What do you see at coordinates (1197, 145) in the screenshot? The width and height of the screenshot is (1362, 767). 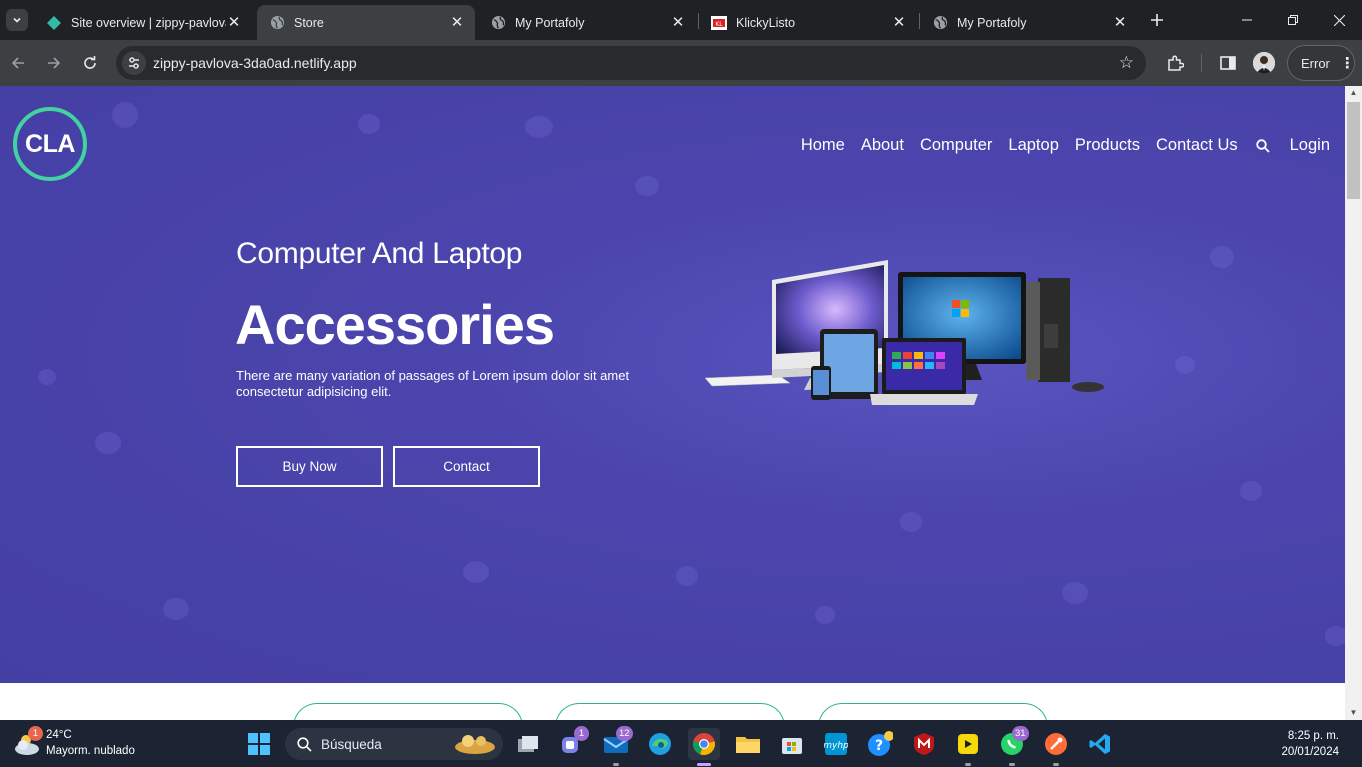 I see `nav-contact-us: Contact Us` at bounding box center [1197, 145].